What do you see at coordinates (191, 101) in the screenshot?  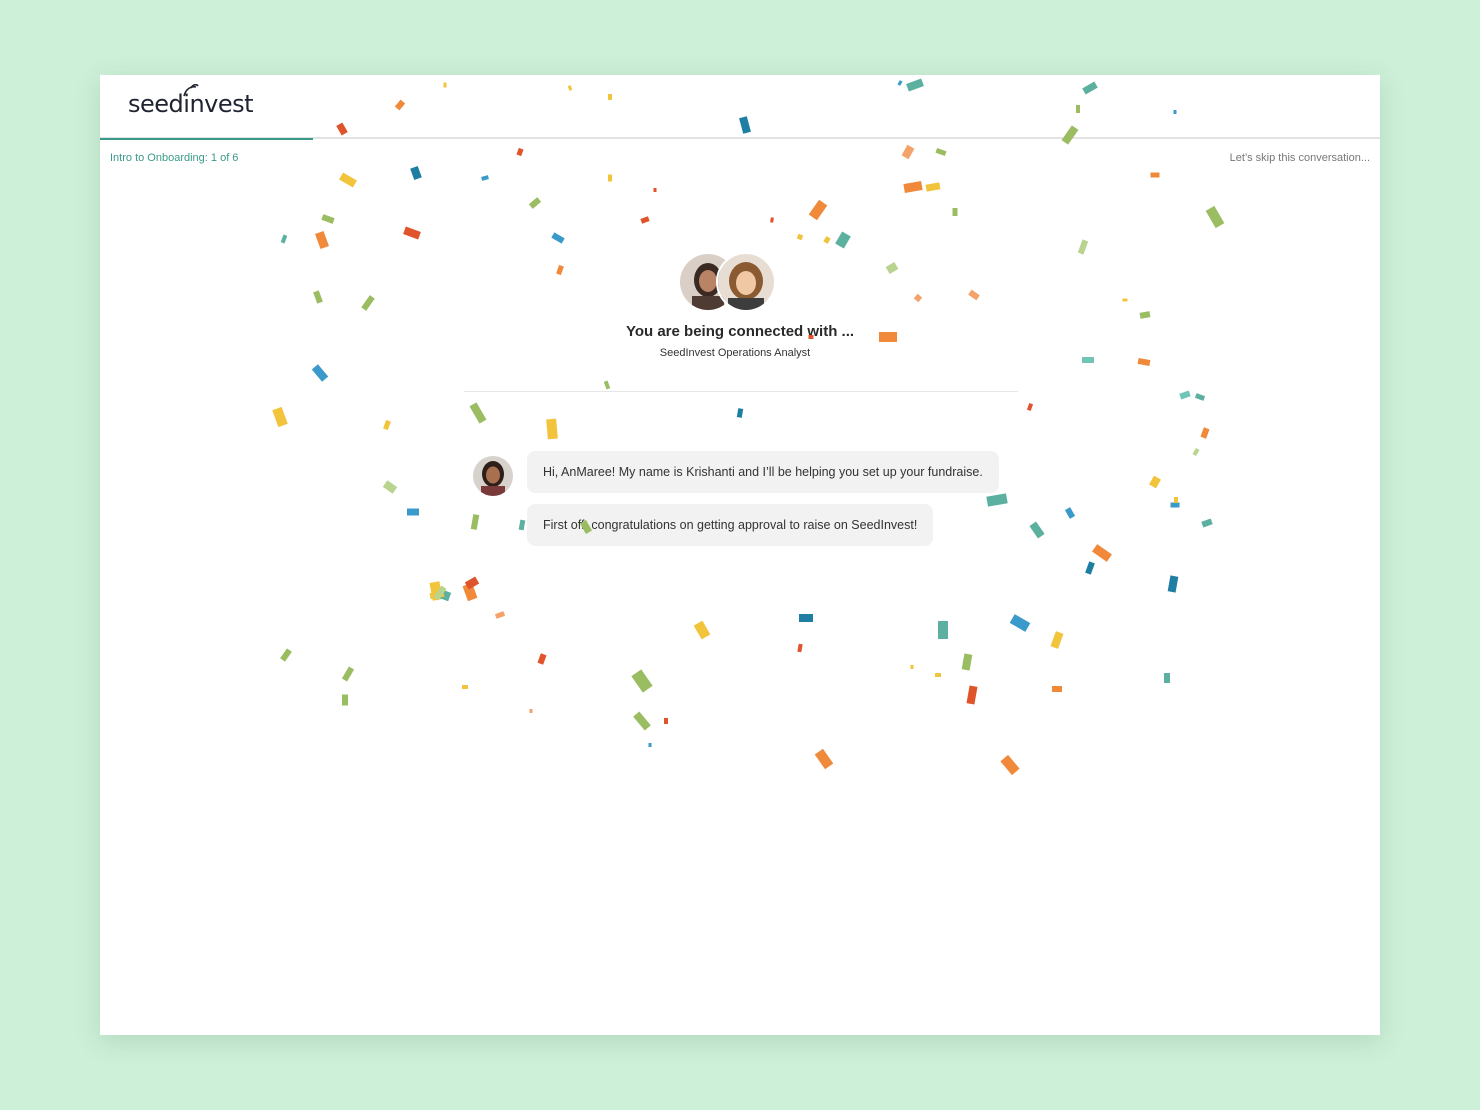 I see `seedinvest-logo: seedinvest` at bounding box center [191, 101].